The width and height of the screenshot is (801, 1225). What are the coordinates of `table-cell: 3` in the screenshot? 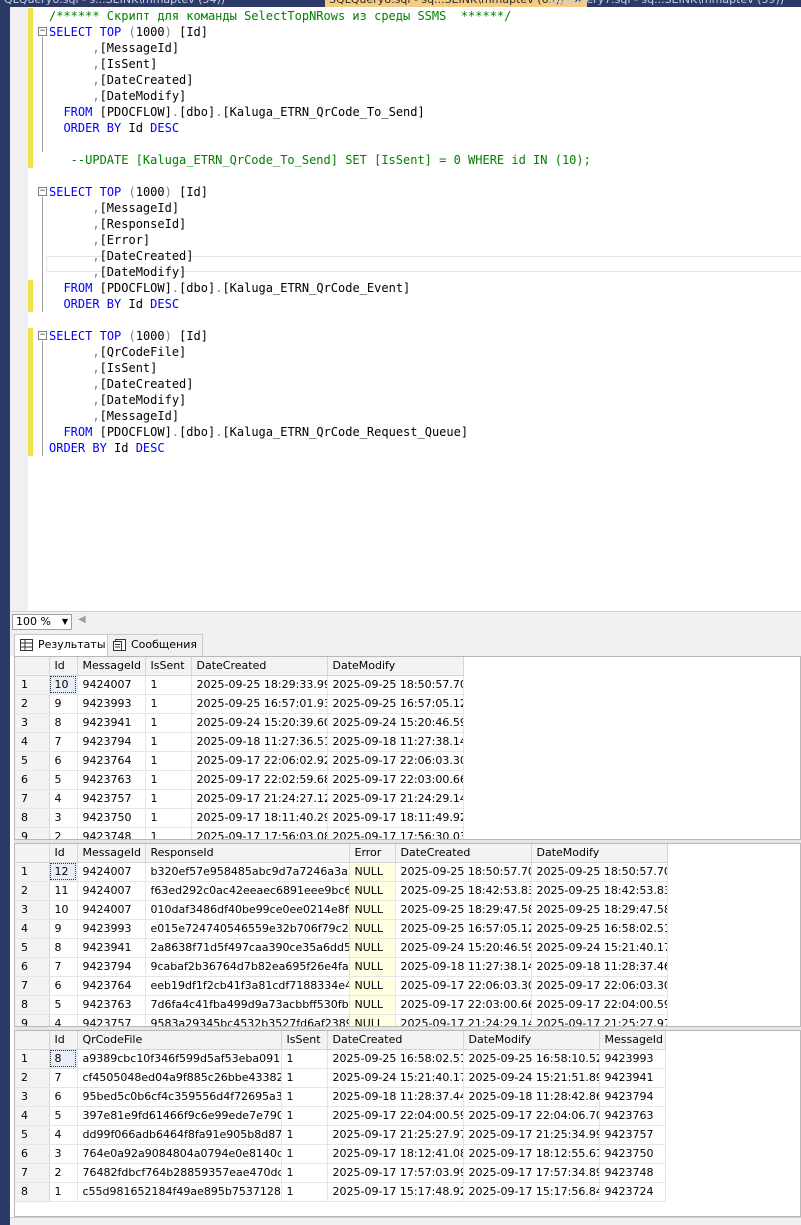 It's located at (63, 1154).